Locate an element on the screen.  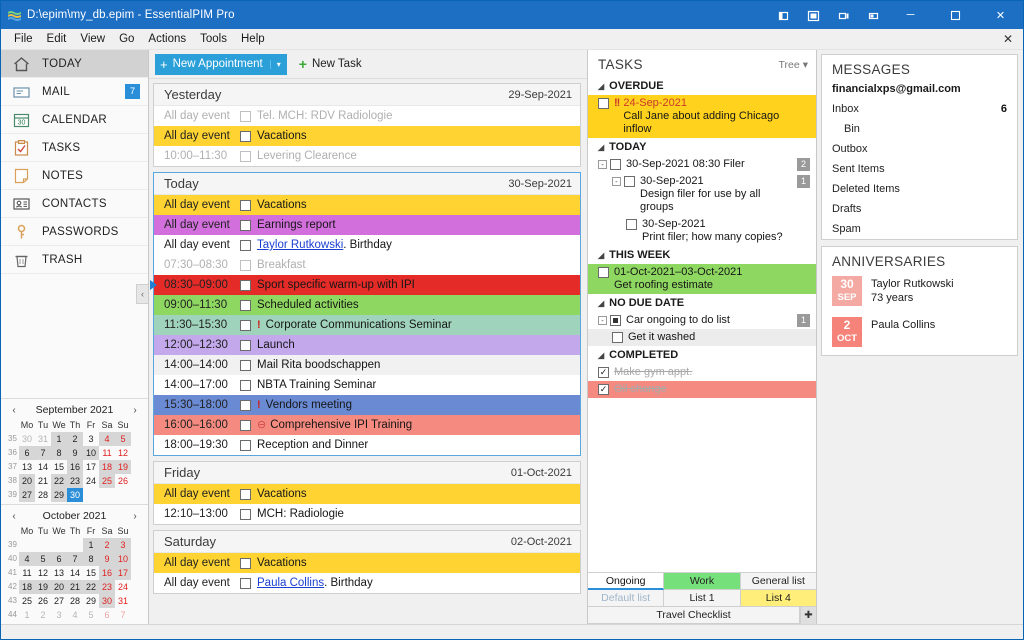
layout-wide-icon is located at coordinates (873, 15).